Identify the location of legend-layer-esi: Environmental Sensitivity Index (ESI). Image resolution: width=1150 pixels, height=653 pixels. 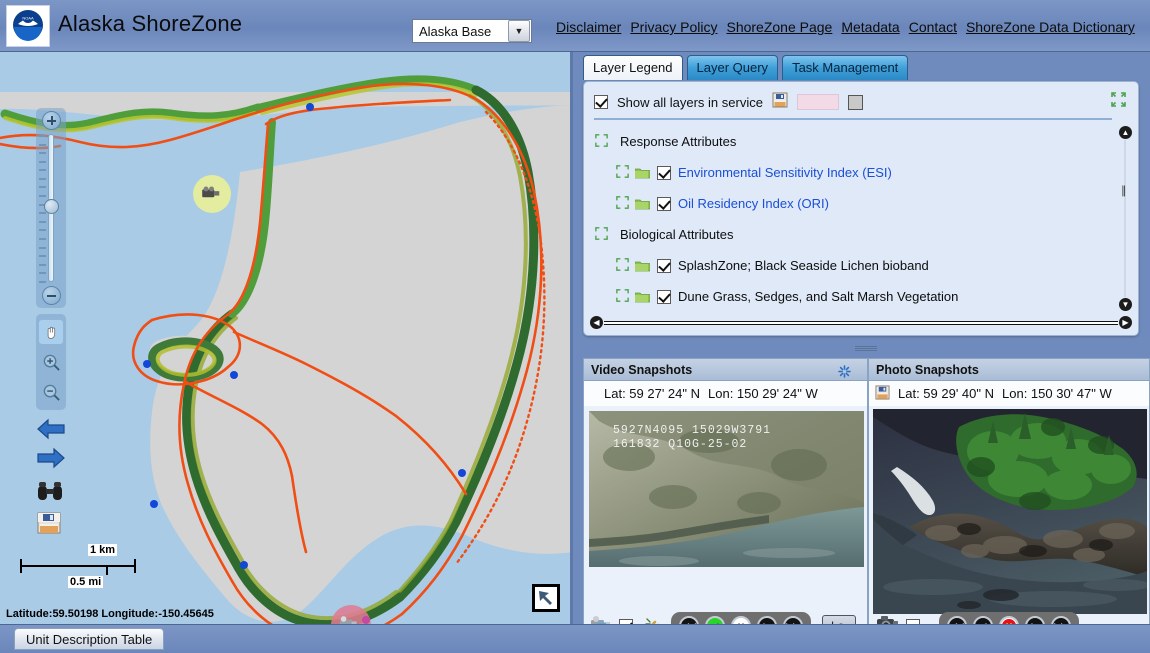
(852, 172).